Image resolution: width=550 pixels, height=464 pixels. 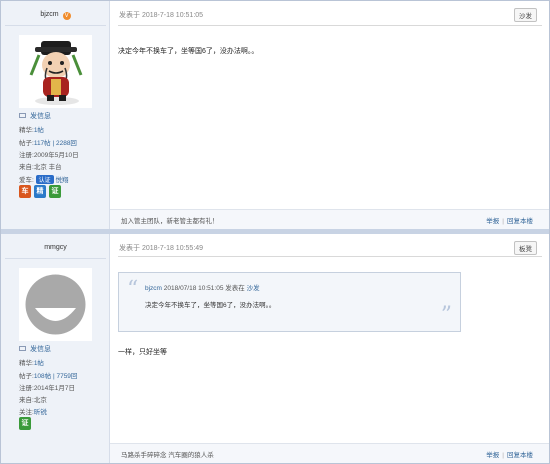 What do you see at coordinates (133, 289) in the screenshot?
I see `quote-open-icon: “` at bounding box center [133, 289].